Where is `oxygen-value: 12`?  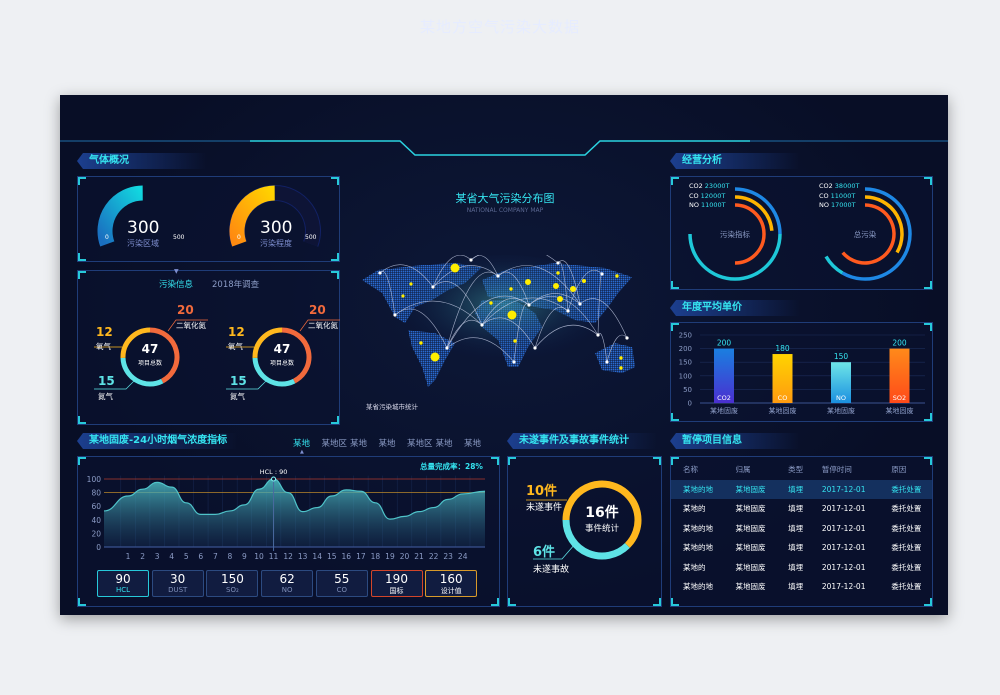
oxygen-value: 12 is located at coordinates (104, 332).